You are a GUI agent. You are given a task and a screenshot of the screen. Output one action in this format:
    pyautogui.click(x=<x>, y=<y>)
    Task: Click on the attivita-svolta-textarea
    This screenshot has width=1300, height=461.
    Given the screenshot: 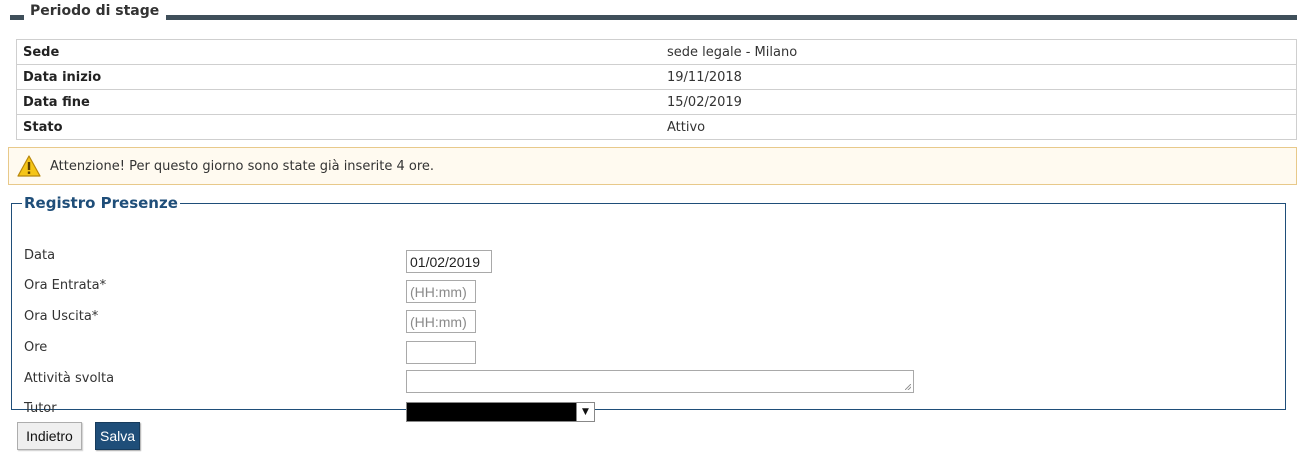 What is the action you would take?
    pyautogui.click(x=660, y=381)
    